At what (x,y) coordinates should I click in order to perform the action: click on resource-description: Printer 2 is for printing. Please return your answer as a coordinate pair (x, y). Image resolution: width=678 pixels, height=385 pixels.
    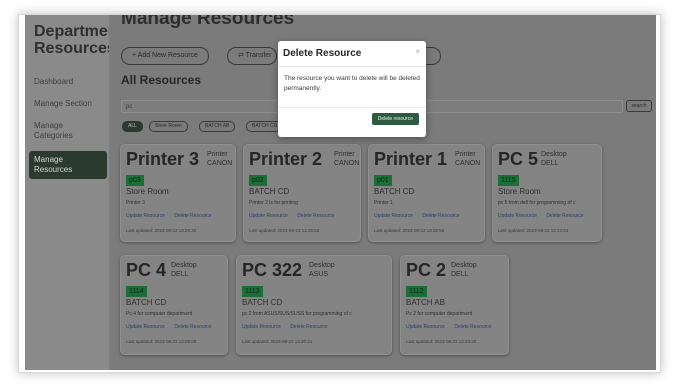
    Looking at the image, I should click on (273, 203).